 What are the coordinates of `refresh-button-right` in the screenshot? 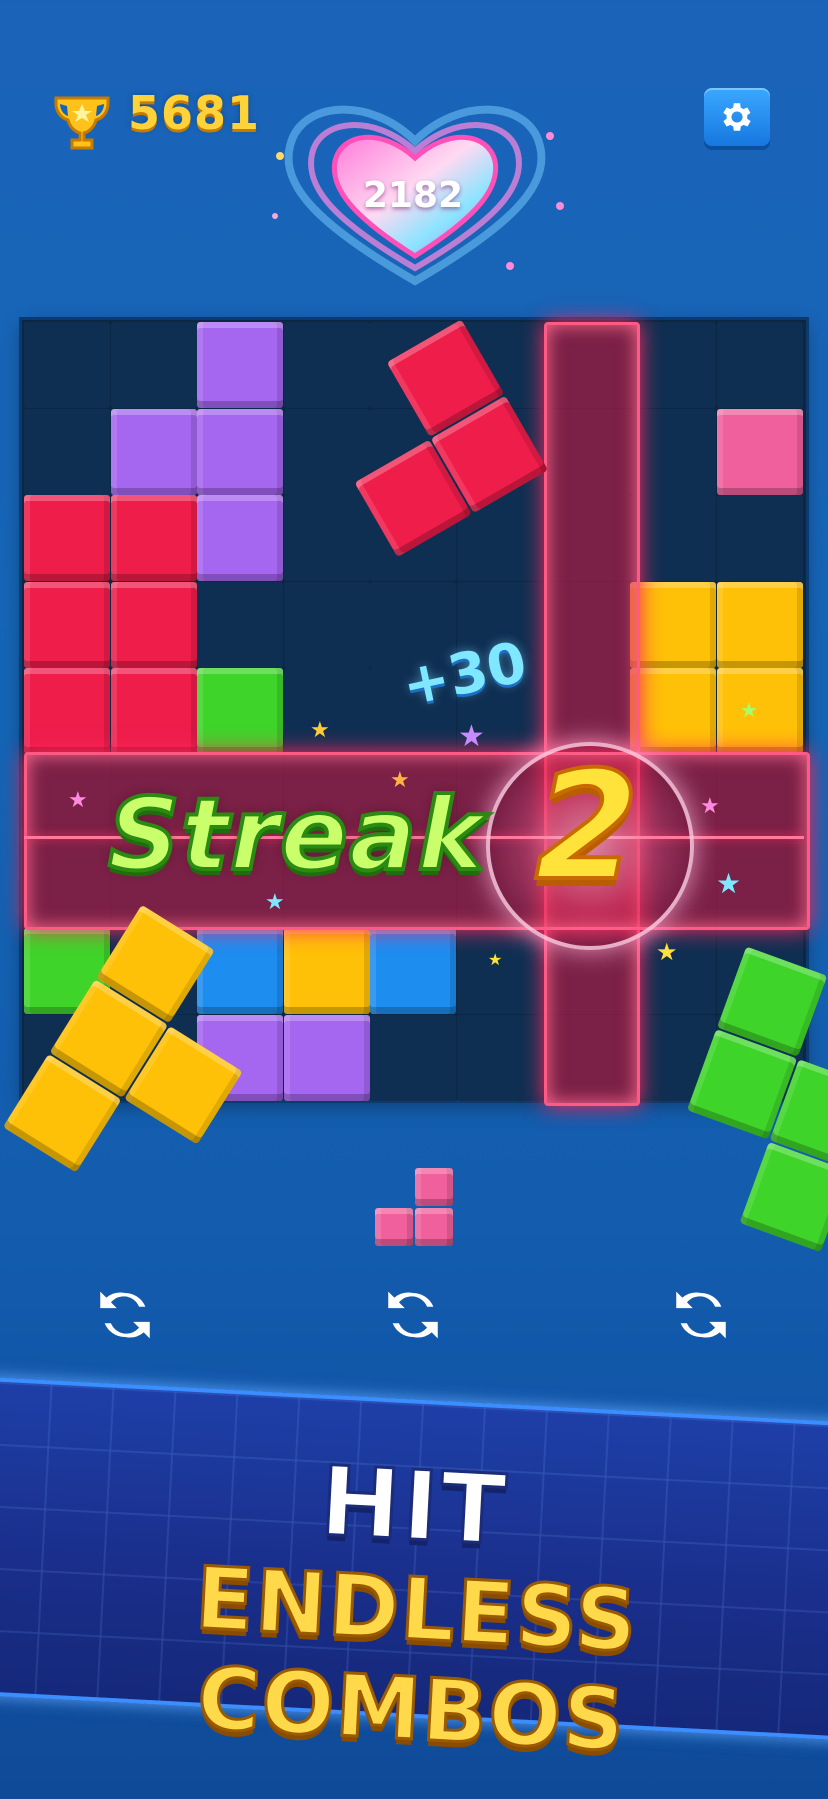 It's located at (701, 1315).